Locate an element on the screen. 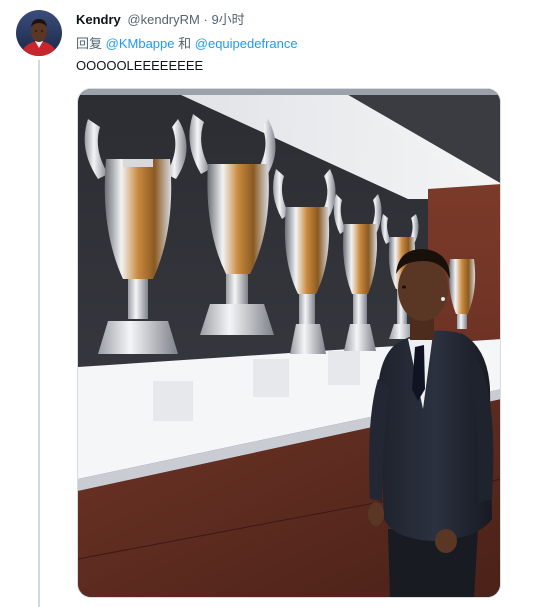  reply-mention-equipedefrance: @equipedefrance is located at coordinates (246, 43).